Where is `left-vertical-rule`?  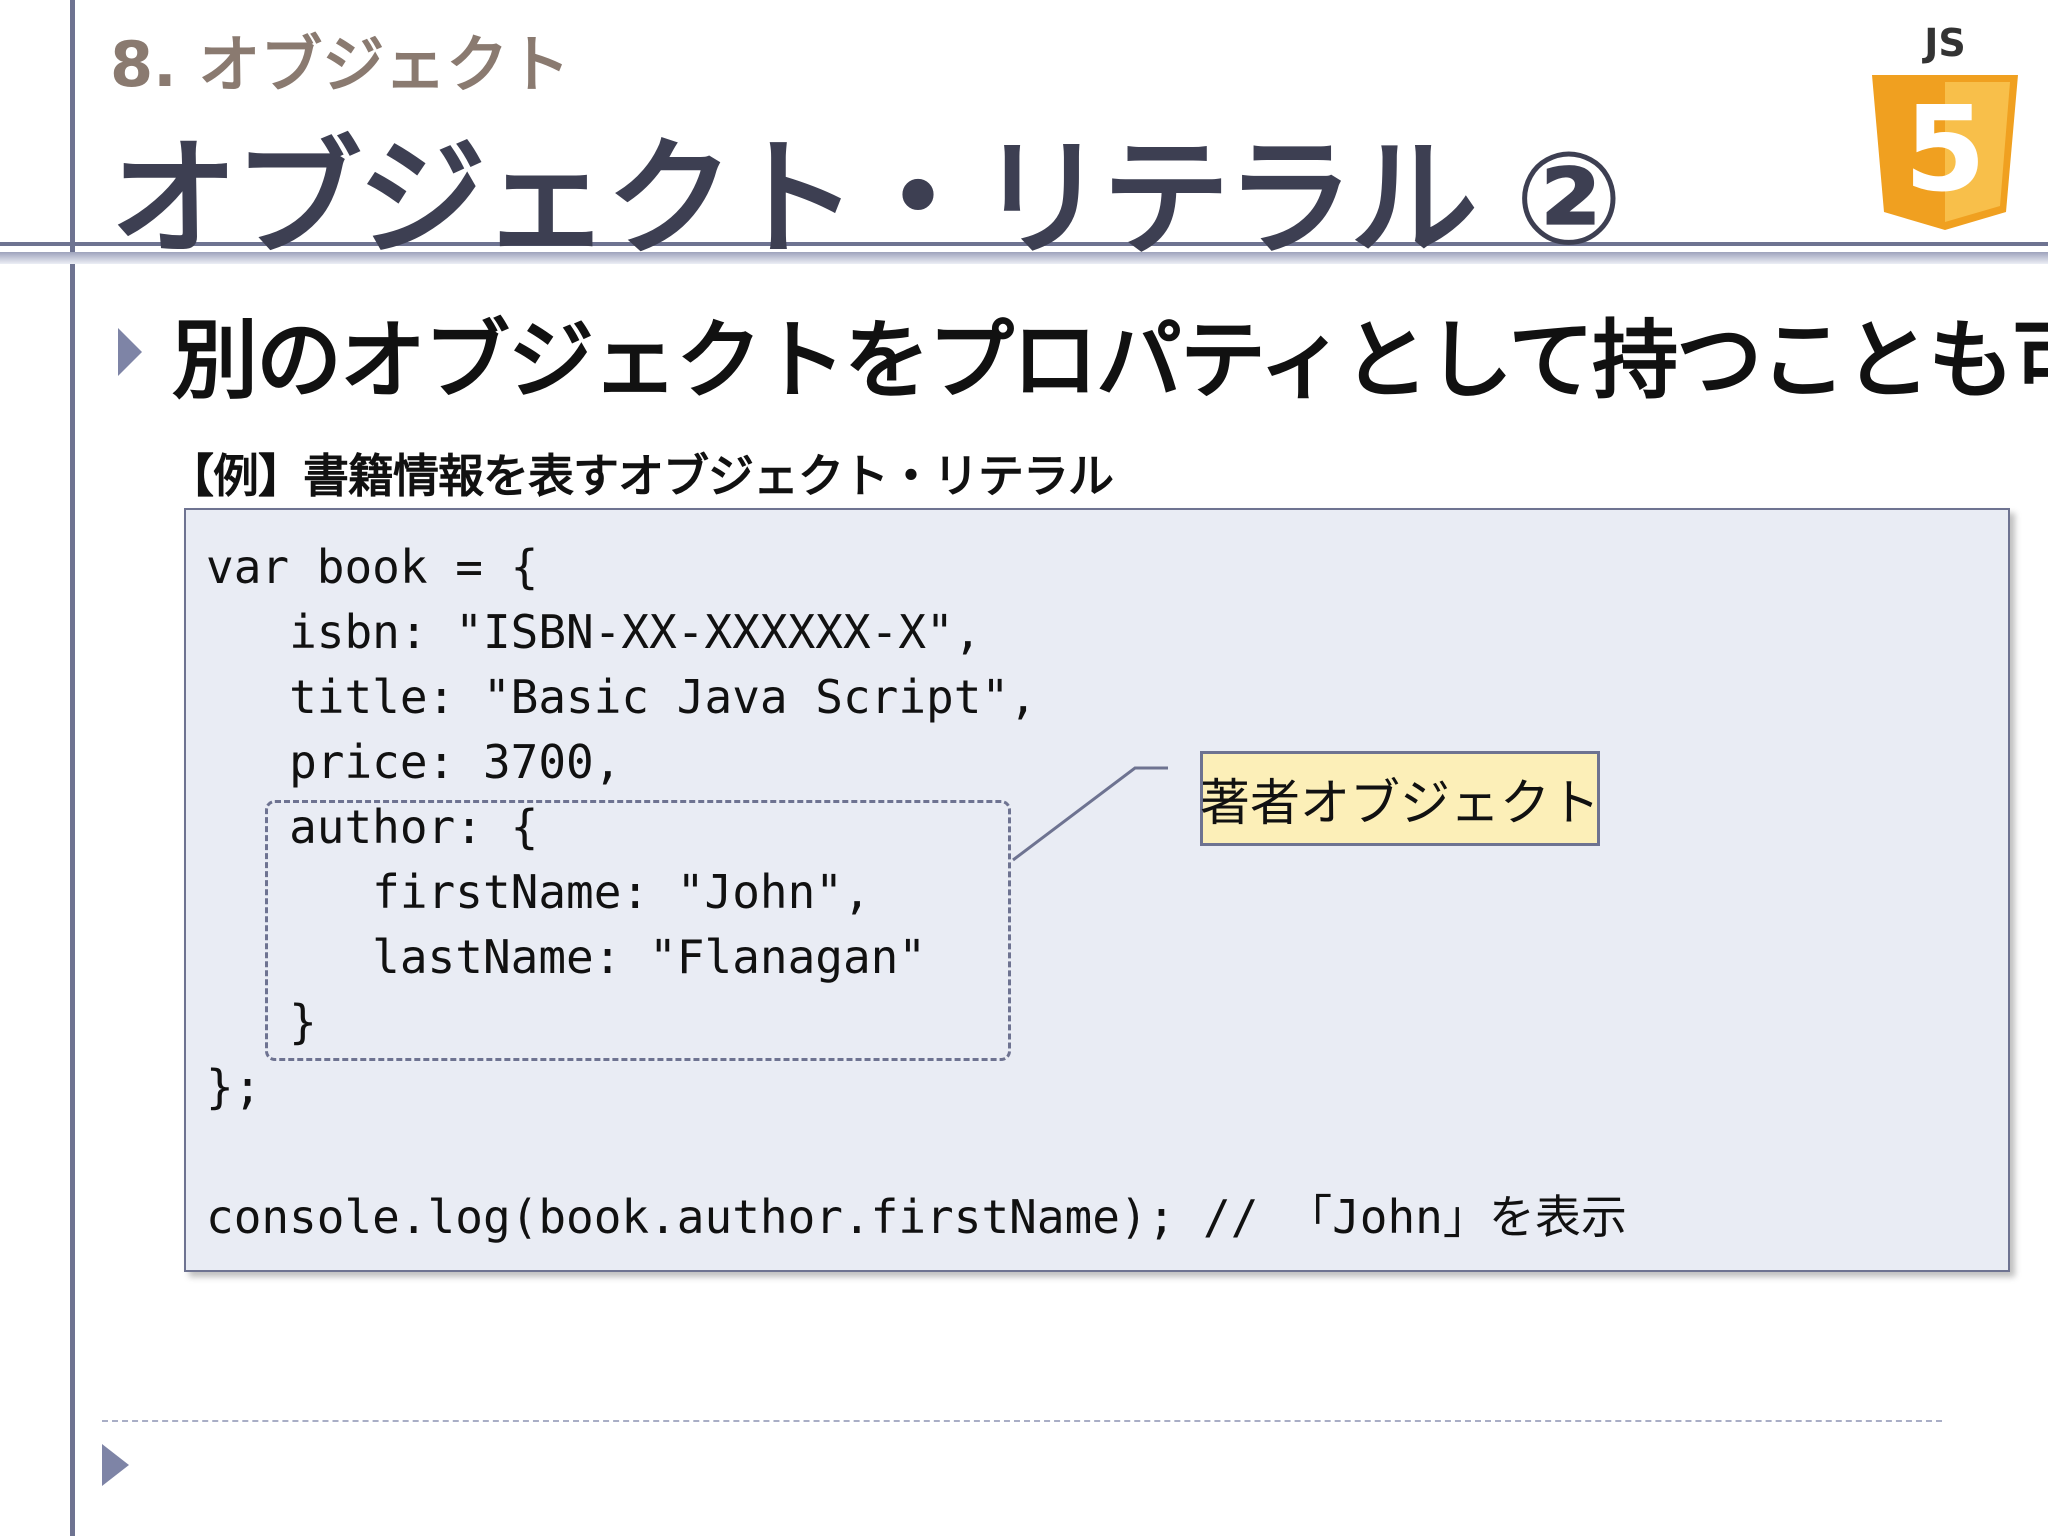
left-vertical-rule is located at coordinates (72, 768).